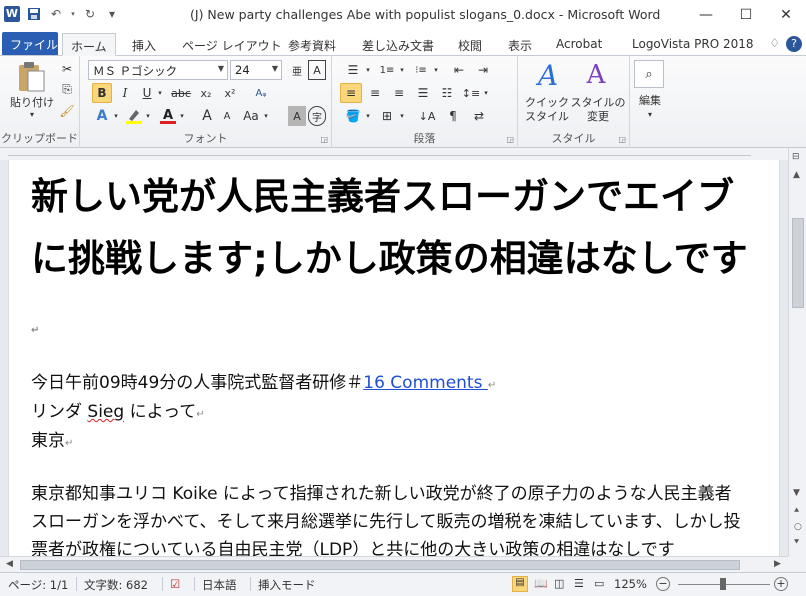  I want to click on increase-indent-icon: ⇥, so click(483, 70).